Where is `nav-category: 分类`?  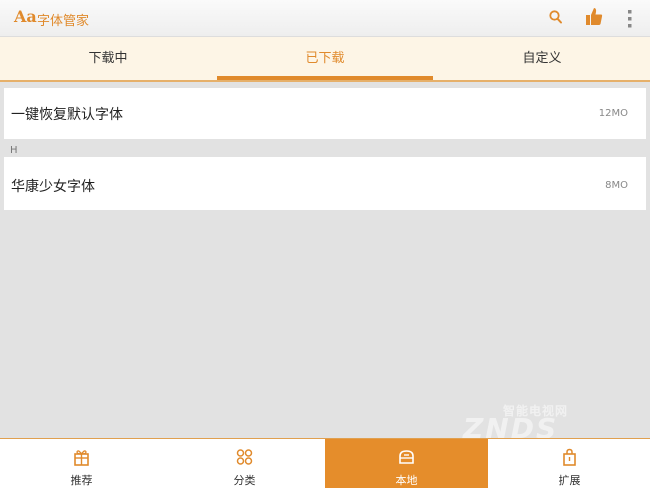
nav-category: 分类 is located at coordinates (244, 463).